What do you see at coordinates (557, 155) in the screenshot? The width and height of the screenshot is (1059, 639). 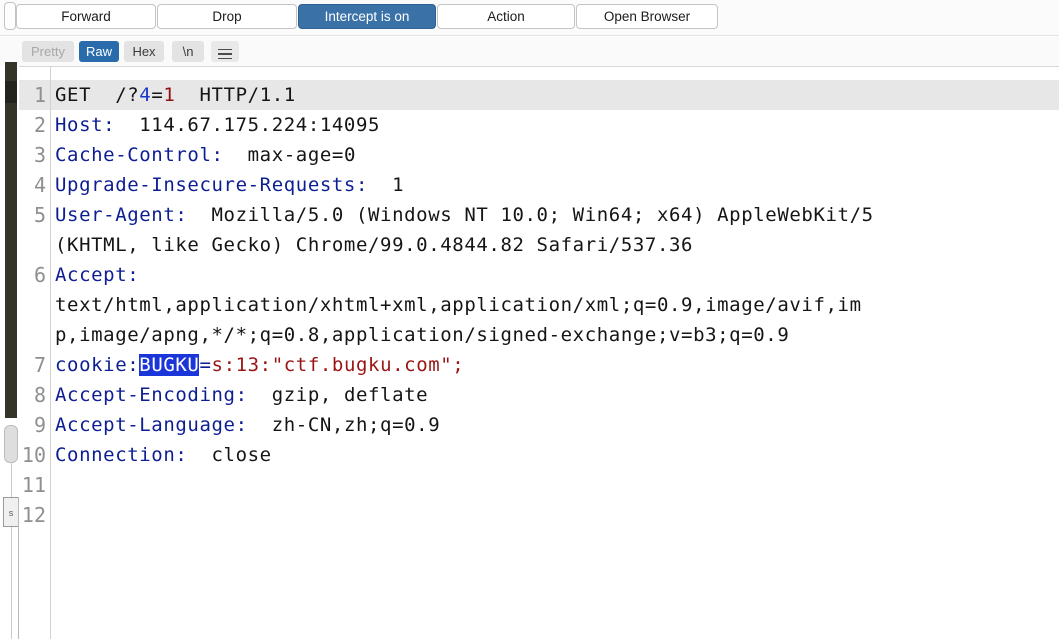 I see `line-content: Cache-Control: max-age=0` at bounding box center [557, 155].